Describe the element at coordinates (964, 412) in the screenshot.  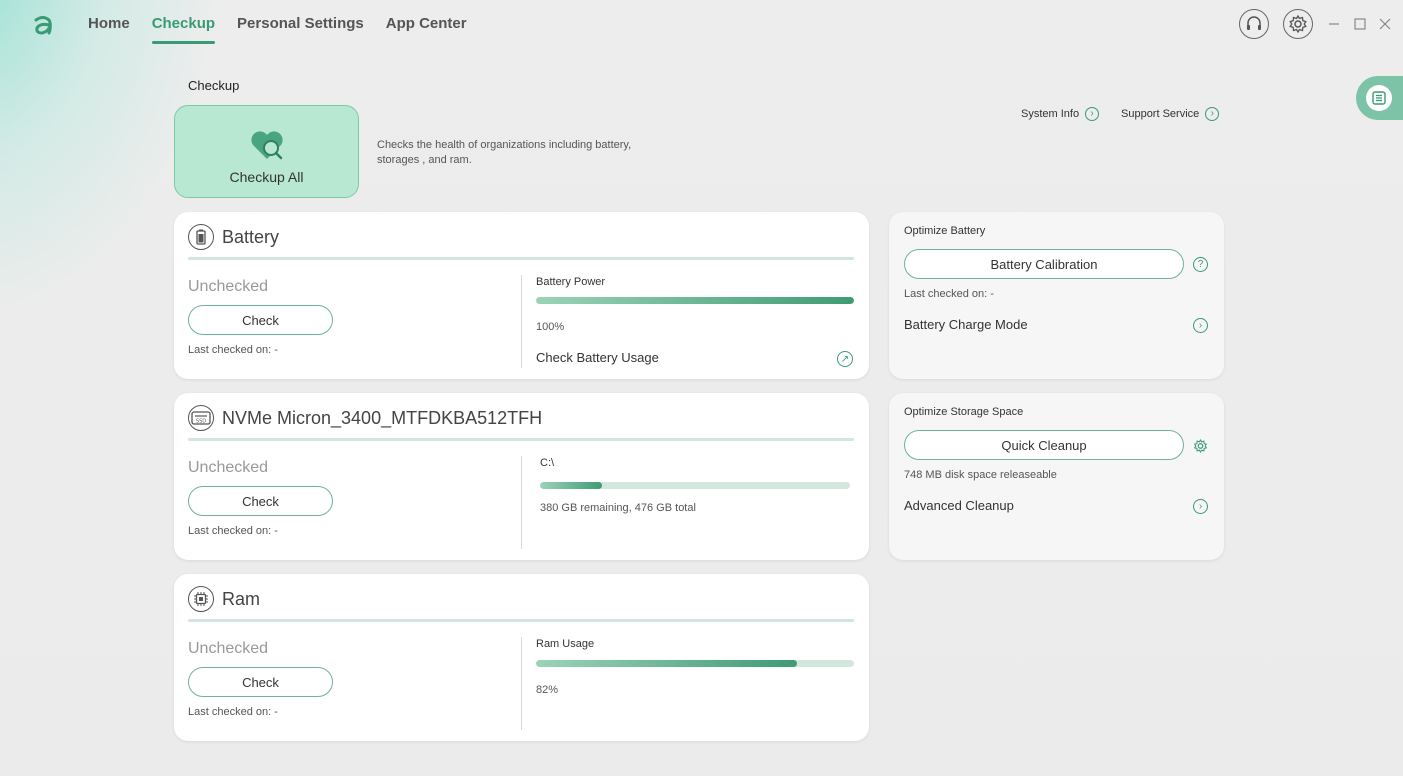
I see `optimize-storage-title: Optimize Storage Space` at that location.